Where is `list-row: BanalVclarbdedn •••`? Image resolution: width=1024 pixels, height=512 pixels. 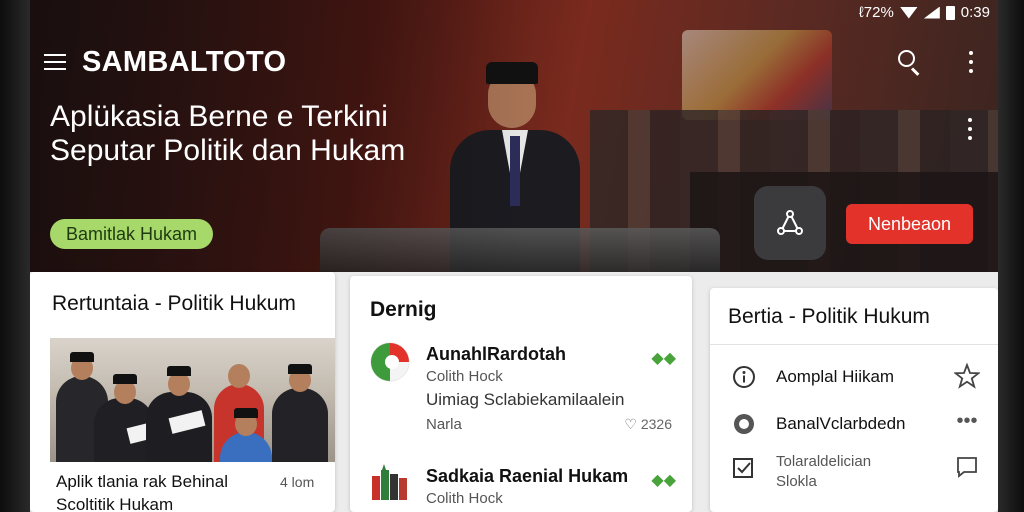
list-row: BanalVclarbdedn ••• is located at coordinates (854, 424).